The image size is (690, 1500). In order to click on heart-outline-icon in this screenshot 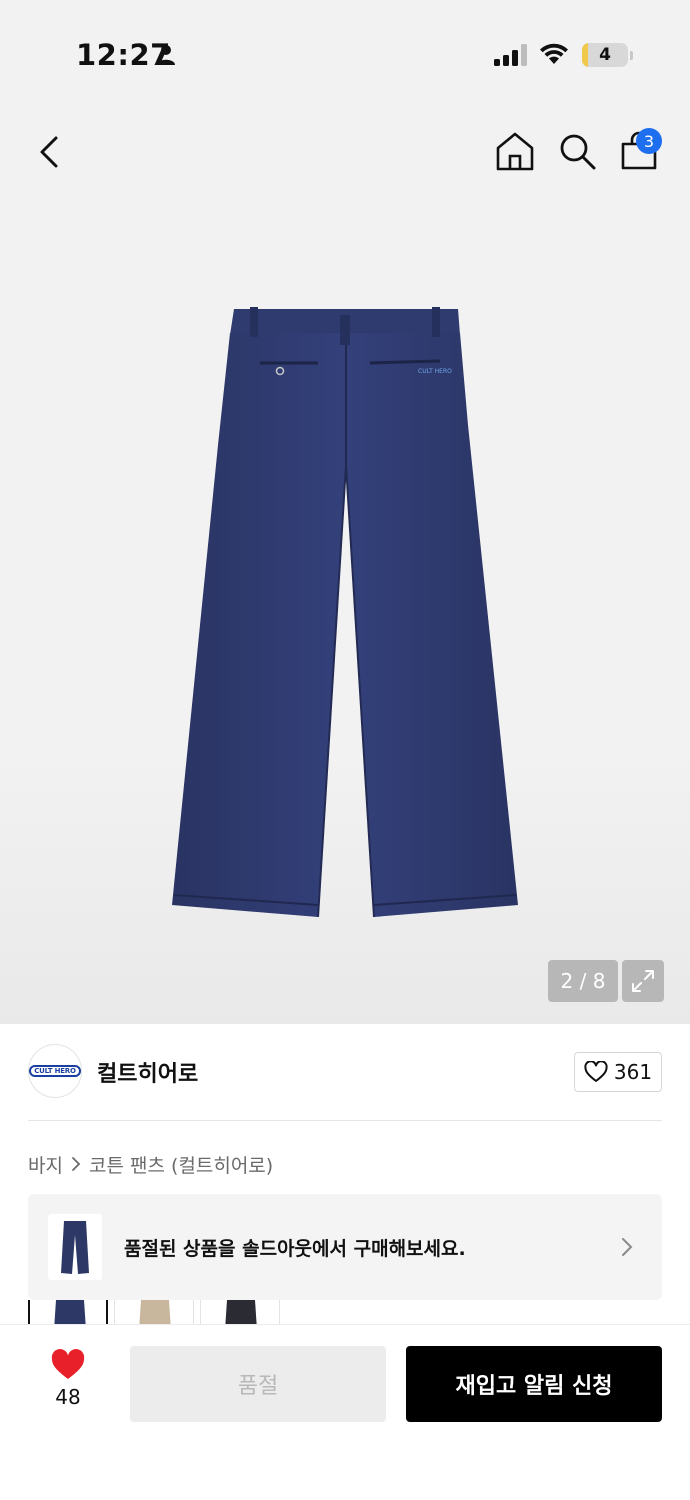, I will do `click(596, 1071)`.